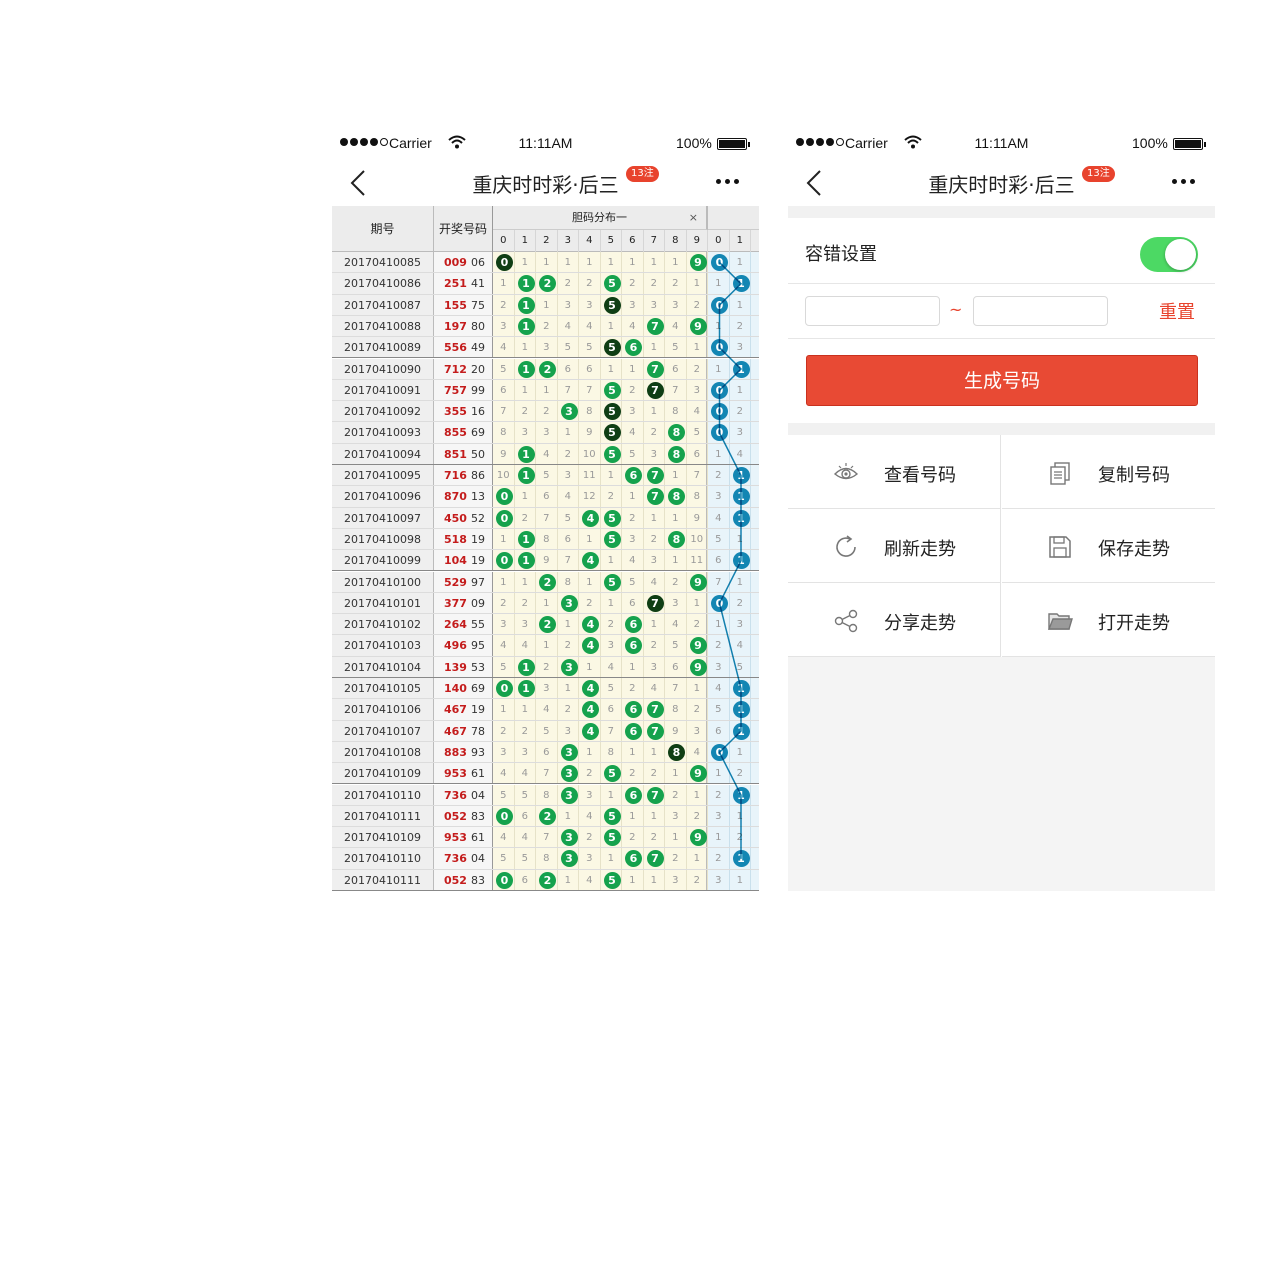 Image resolution: width=1280 pixels, height=1280 pixels. Describe the element at coordinates (872, 311) in the screenshot. I see `range-from-input` at that location.